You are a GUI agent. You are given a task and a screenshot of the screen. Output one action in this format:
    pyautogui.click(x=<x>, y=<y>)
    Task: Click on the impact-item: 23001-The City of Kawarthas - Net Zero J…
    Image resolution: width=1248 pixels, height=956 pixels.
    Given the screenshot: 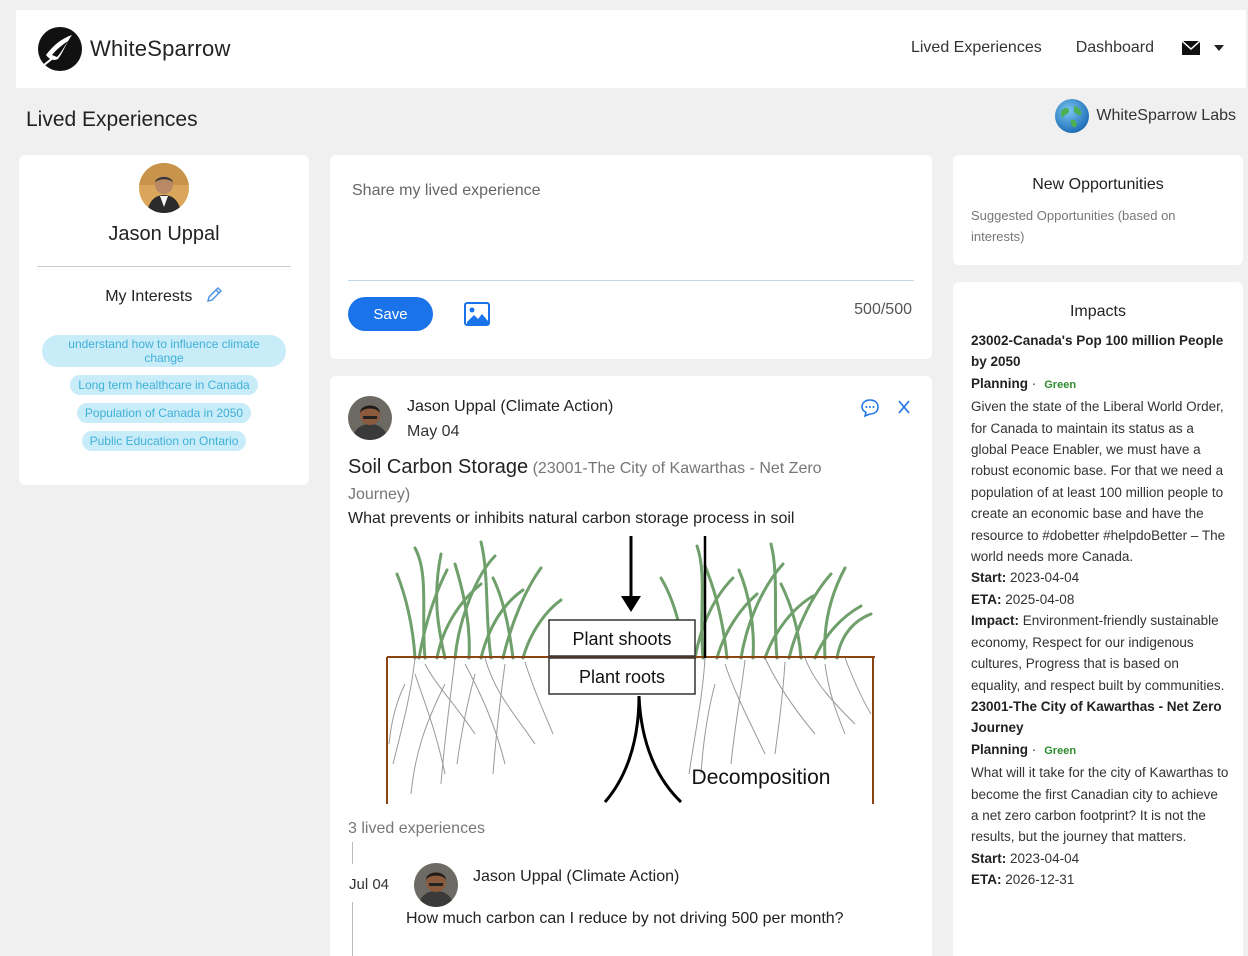 What is the action you would take?
    pyautogui.click(x=1100, y=793)
    